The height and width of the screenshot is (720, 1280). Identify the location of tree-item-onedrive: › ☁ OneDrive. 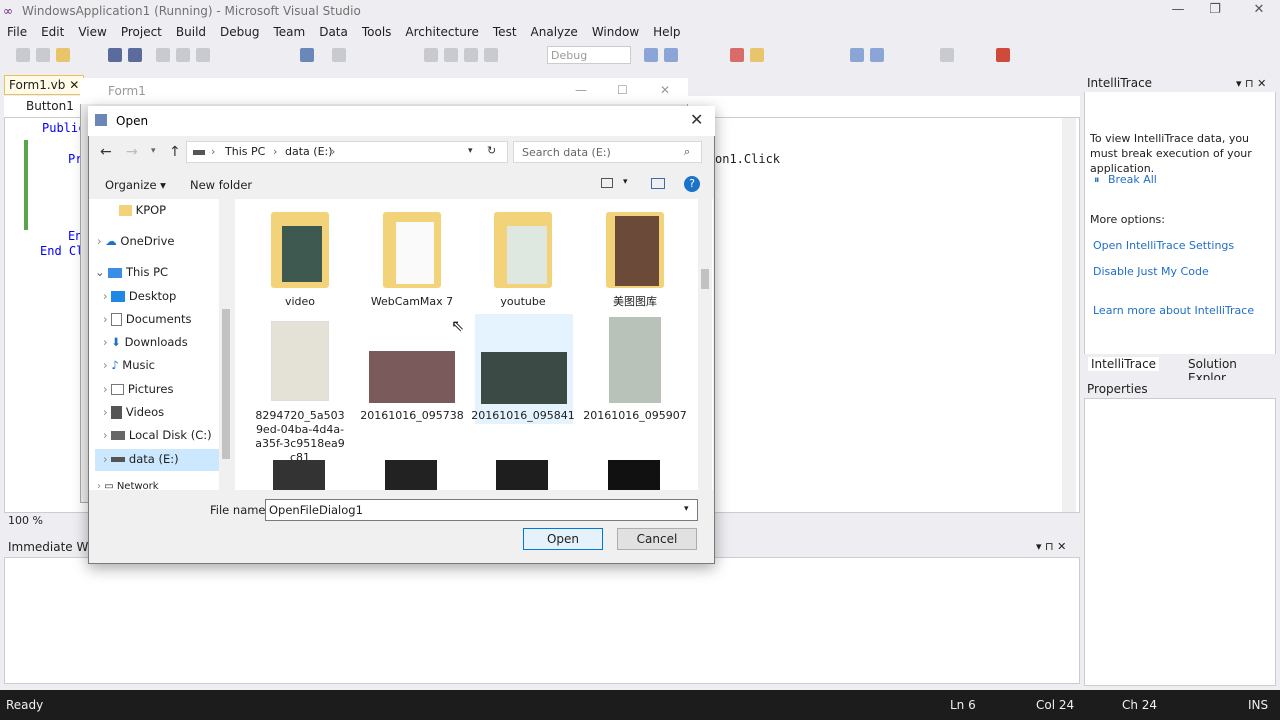
(136, 245).